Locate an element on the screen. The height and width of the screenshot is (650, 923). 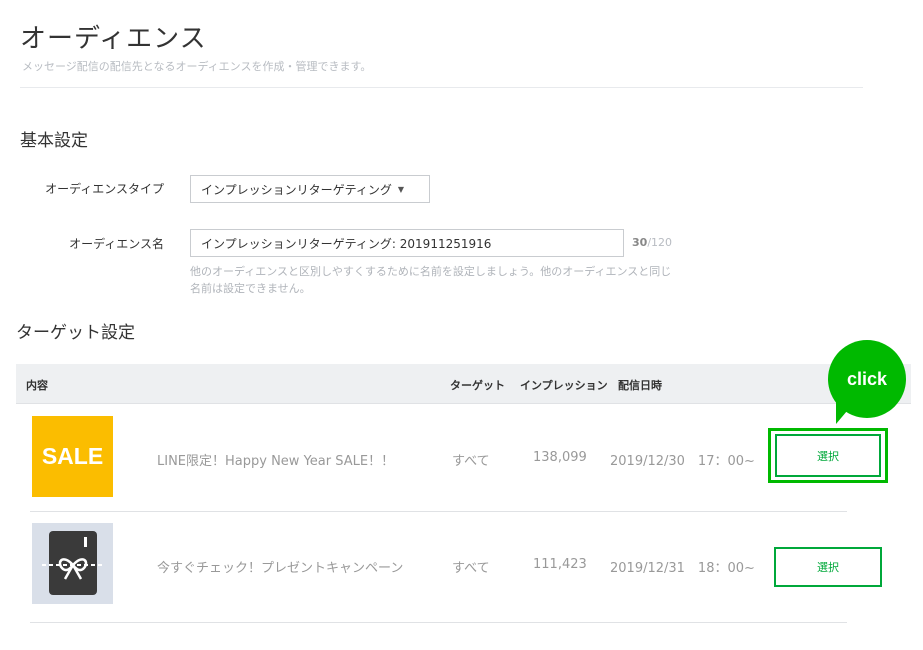
audience-name-label: オーディエンス名 is located at coordinates (116, 244).